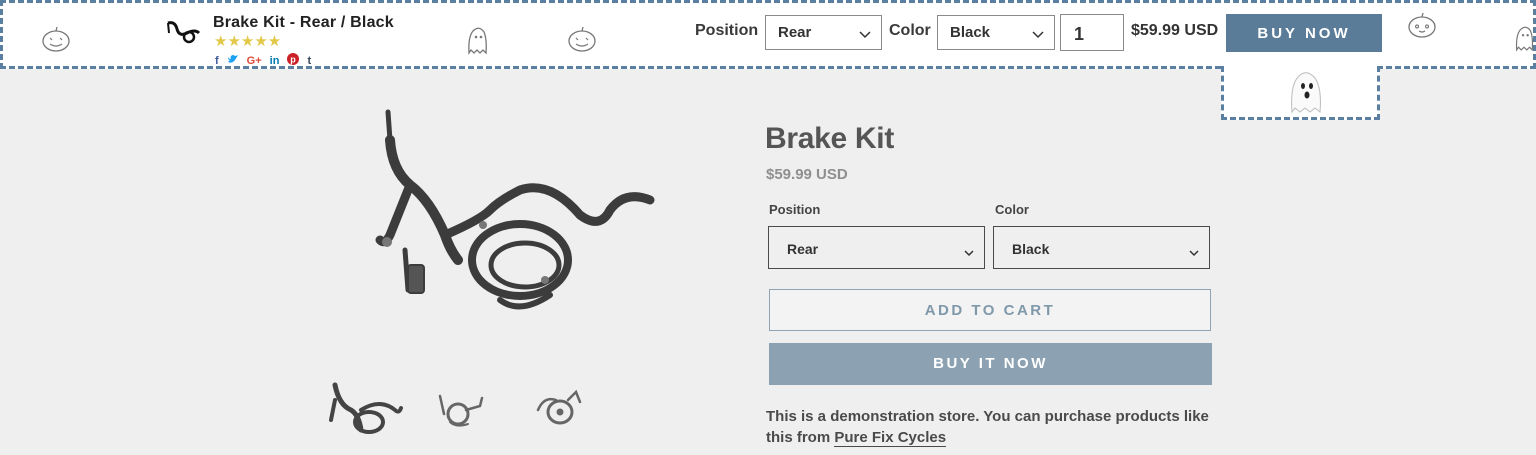 The image size is (1536, 455). I want to click on sticky-color-value: Black, so click(970, 32).